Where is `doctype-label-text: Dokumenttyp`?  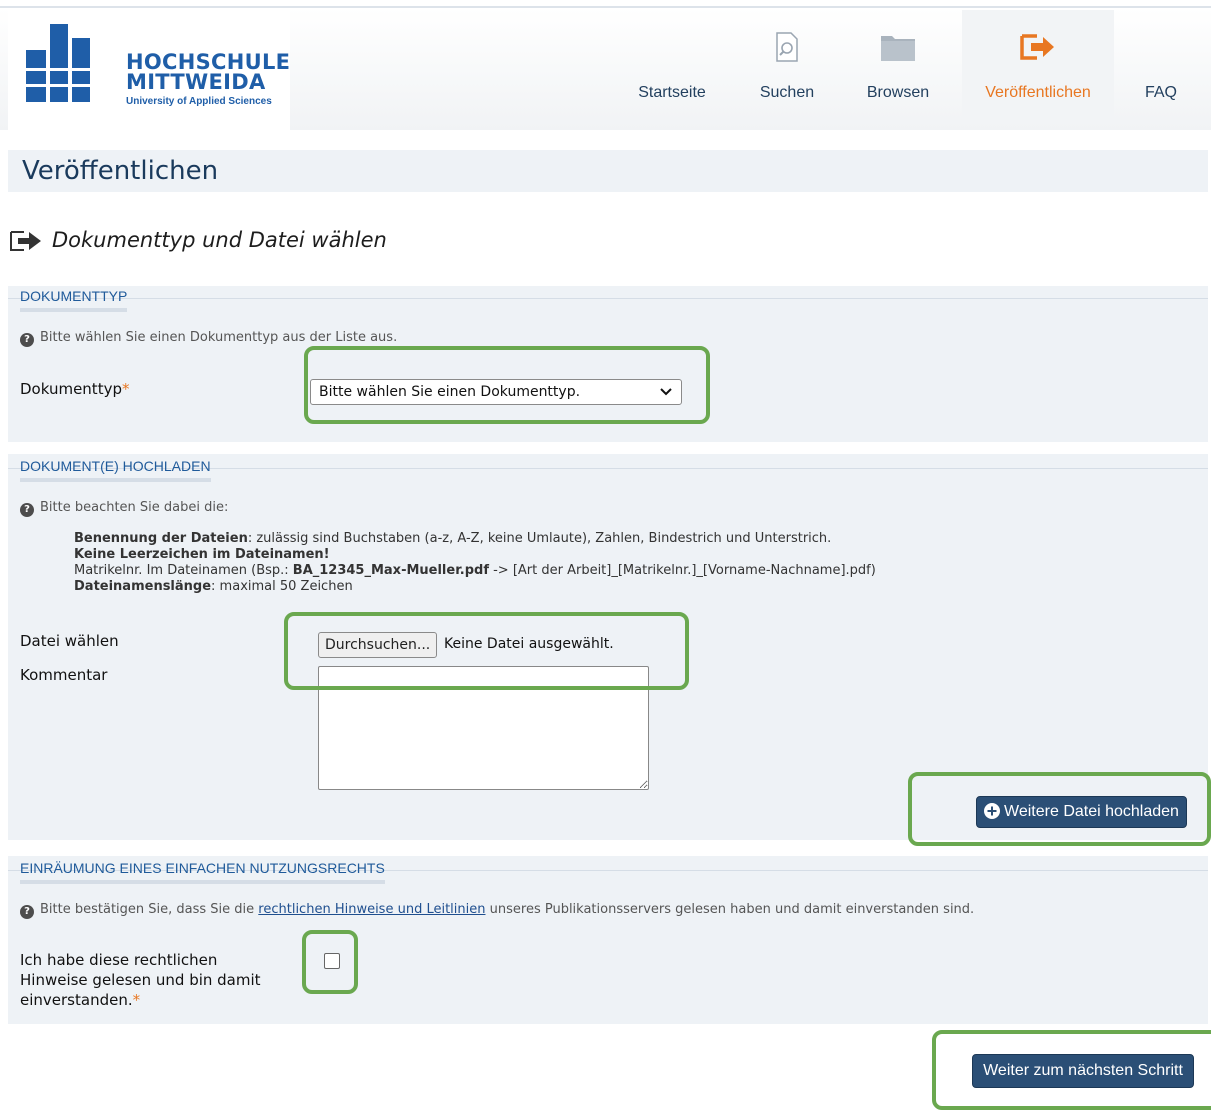
doctype-label-text: Dokumenttyp is located at coordinates (71, 389).